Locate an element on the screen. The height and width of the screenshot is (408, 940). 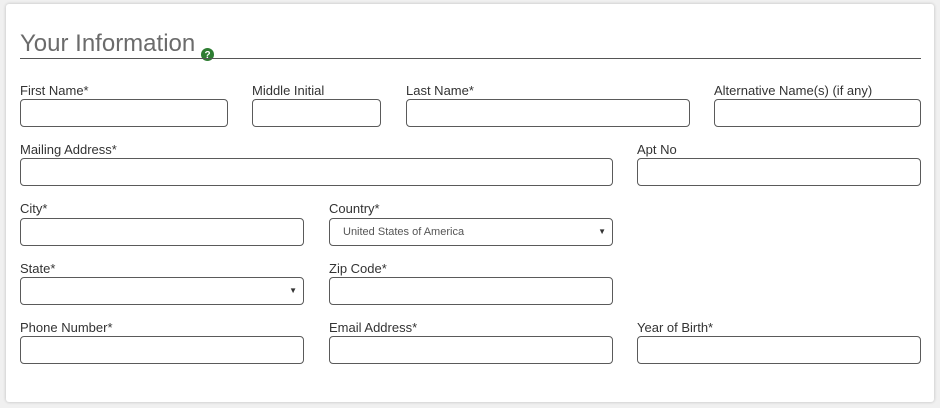
mailing-address-label: Mailing Address* is located at coordinates (68, 149).